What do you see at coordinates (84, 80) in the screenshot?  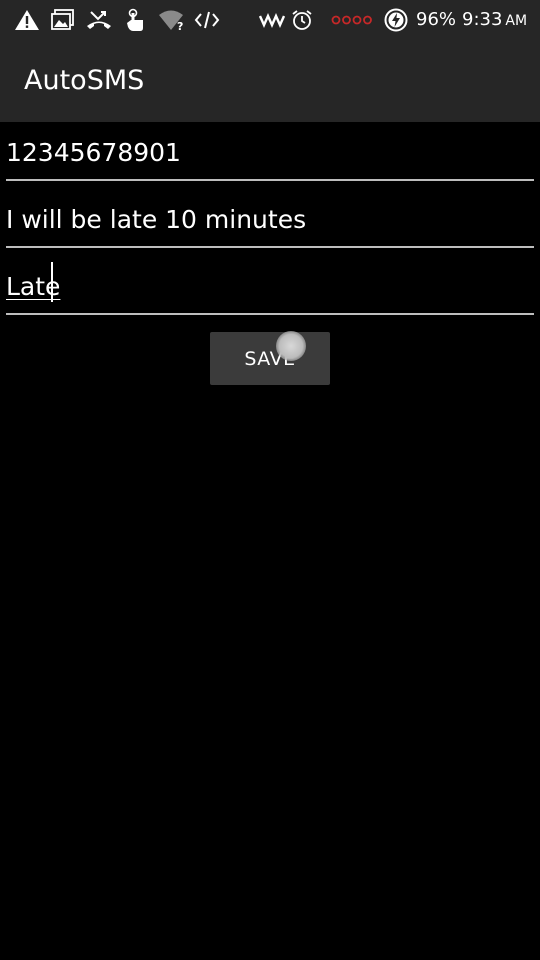 I see `app-title: AutoSMS` at bounding box center [84, 80].